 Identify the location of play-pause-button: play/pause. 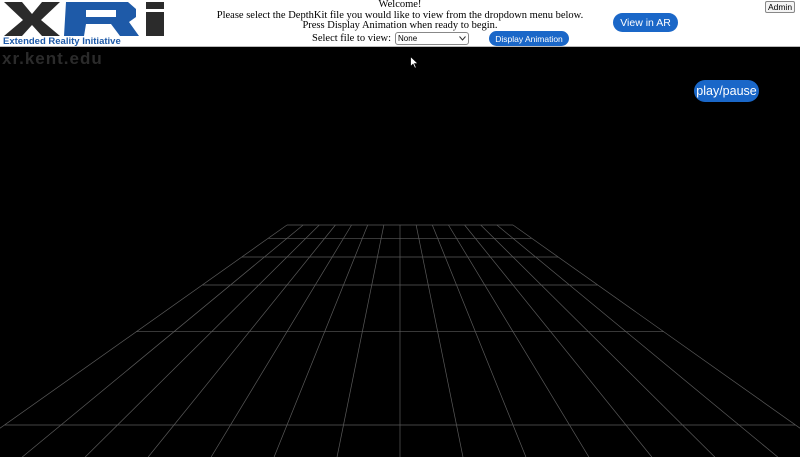
(726, 91).